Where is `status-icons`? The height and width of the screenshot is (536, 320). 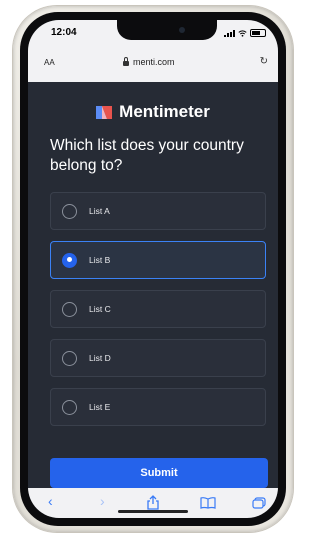
status-icons is located at coordinates (245, 33).